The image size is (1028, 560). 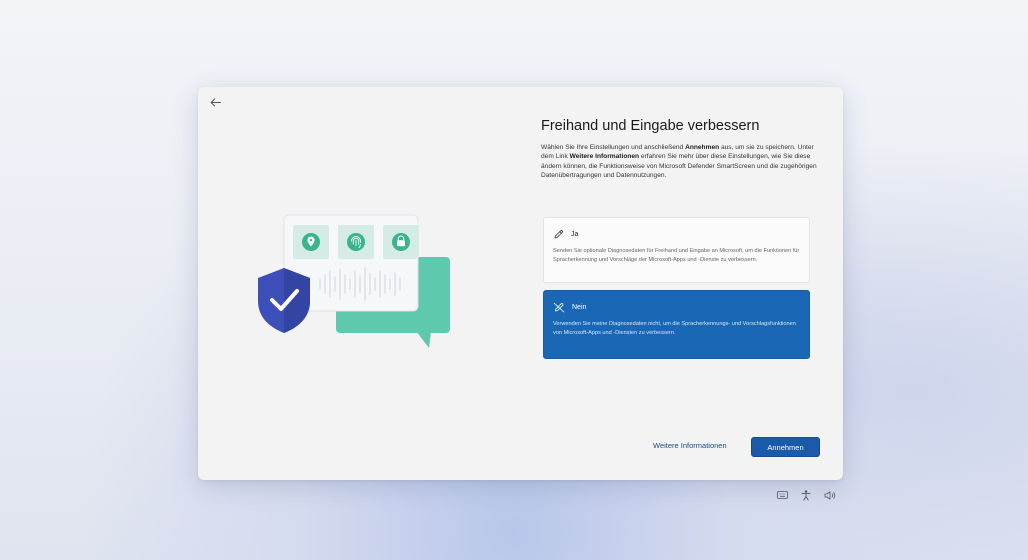 I want to click on more-info-link: Weitere Informationen, so click(x=690, y=445).